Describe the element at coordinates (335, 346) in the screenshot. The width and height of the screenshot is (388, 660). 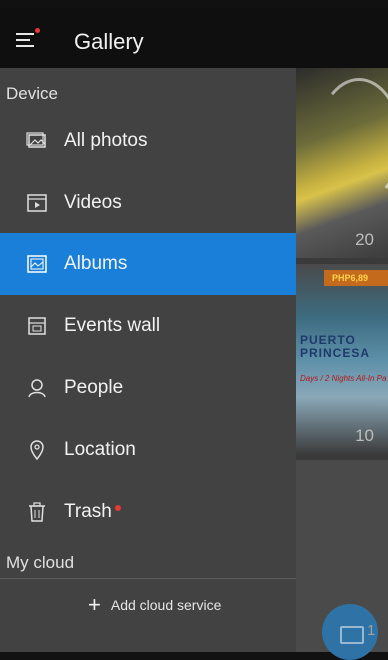
I see `promo-title: PUERTO PRINCESA` at that location.